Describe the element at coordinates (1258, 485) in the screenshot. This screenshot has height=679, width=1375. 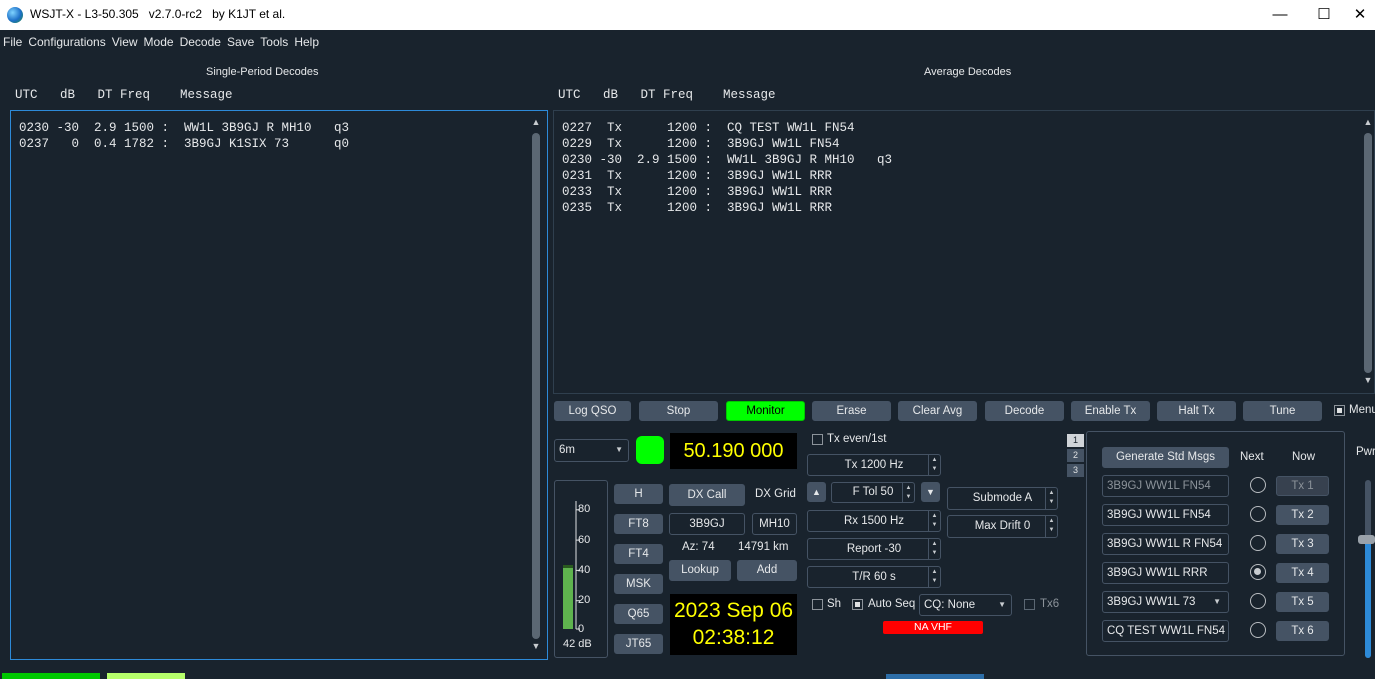
I see `tx1-next-radio` at that location.